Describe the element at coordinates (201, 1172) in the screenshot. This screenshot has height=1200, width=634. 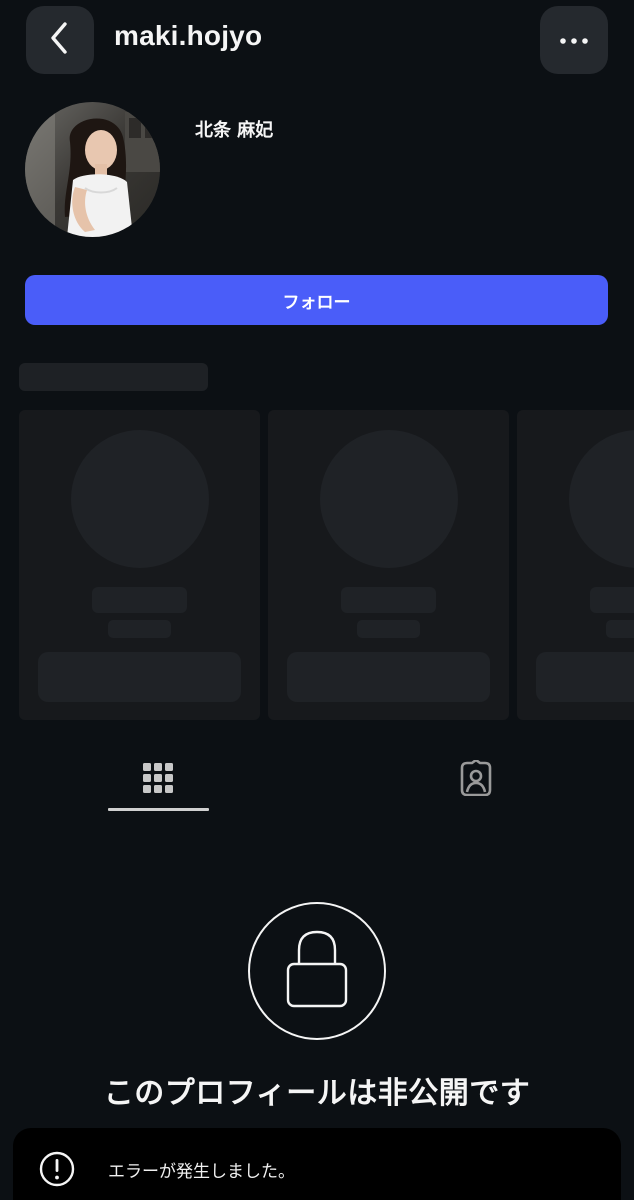
I see `toast-message: エラーが発生しました。` at that location.